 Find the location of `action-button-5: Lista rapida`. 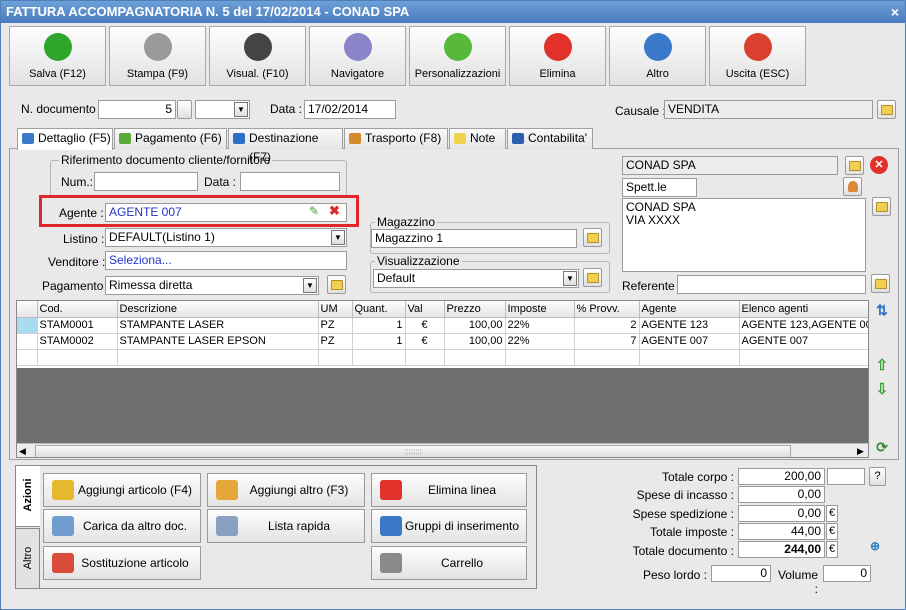

action-button-5: Lista rapida is located at coordinates (286, 526).